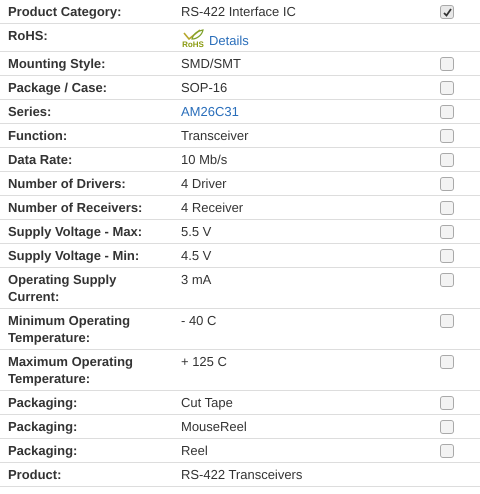 The height and width of the screenshot is (494, 480). What do you see at coordinates (71, 370) in the screenshot?
I see `attribute-label: Maximum Operating Temperature:` at bounding box center [71, 370].